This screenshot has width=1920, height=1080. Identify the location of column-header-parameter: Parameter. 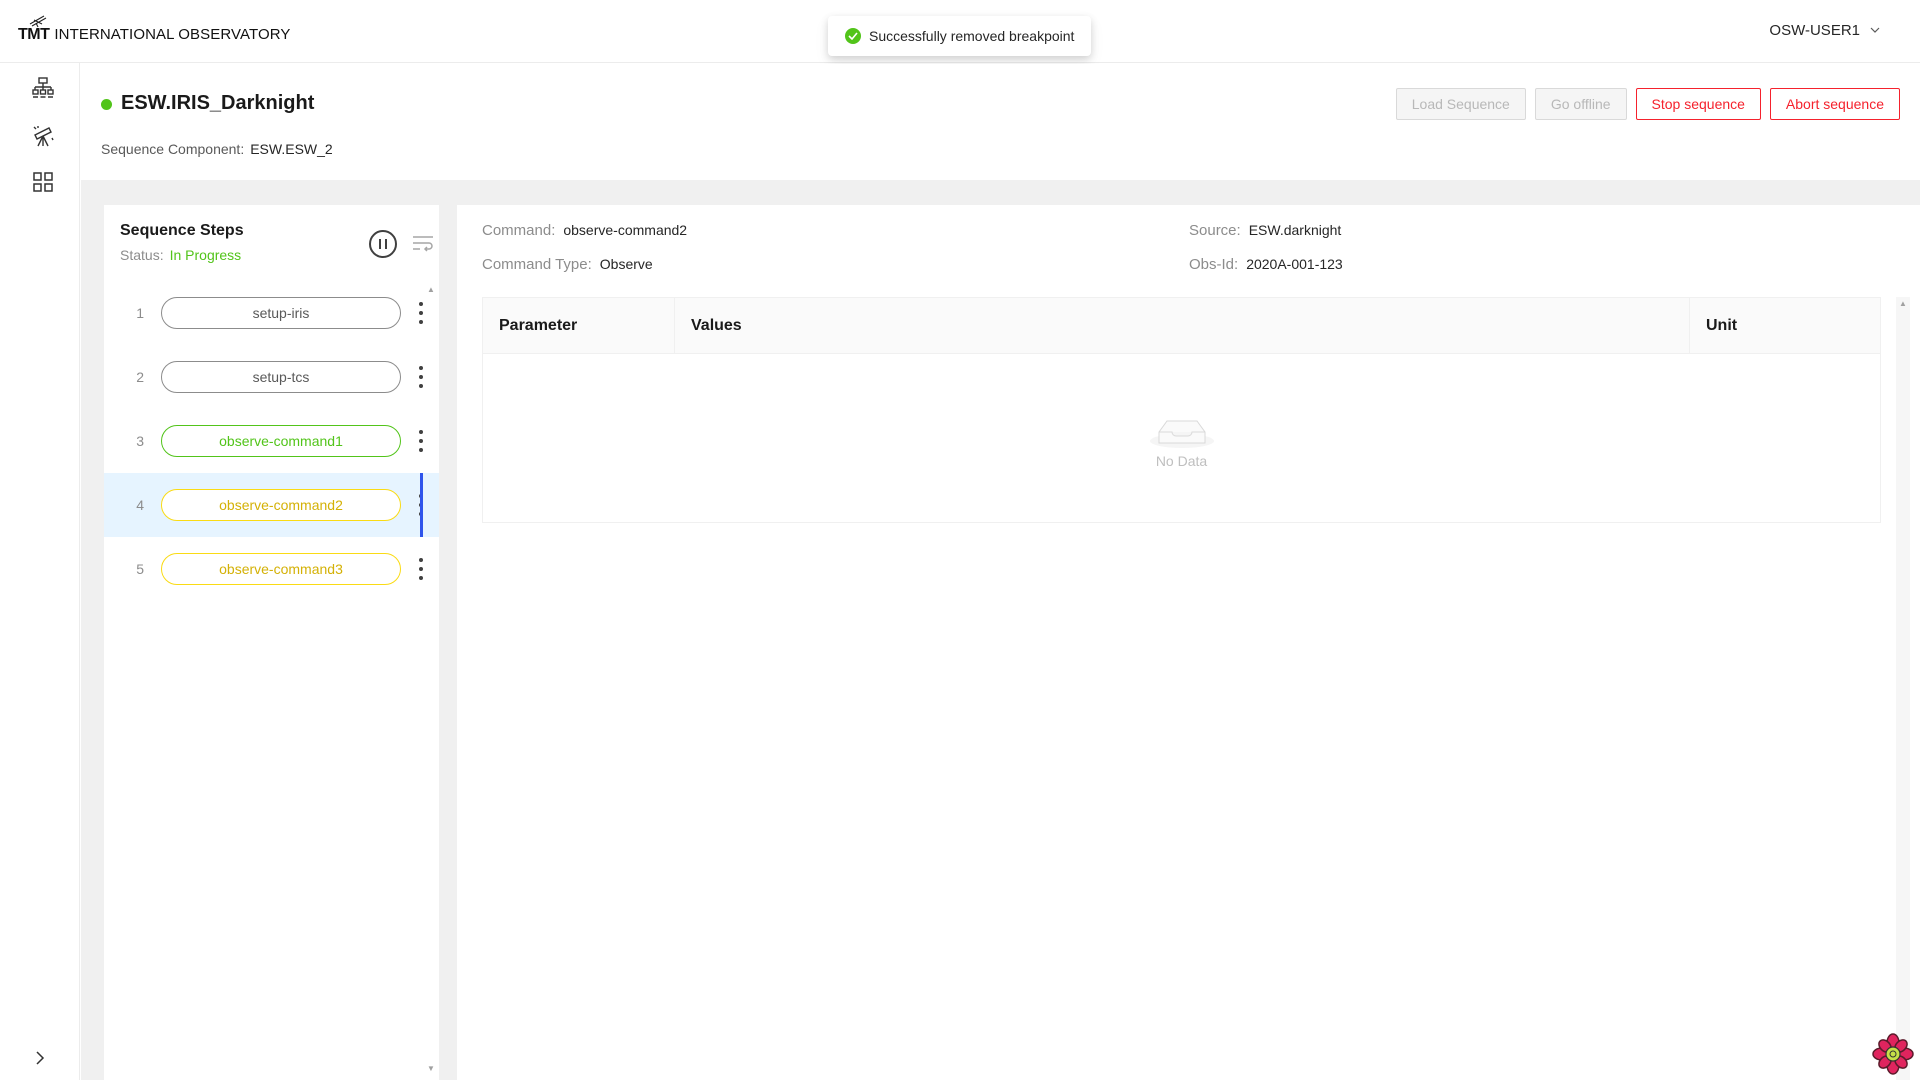
(538, 325).